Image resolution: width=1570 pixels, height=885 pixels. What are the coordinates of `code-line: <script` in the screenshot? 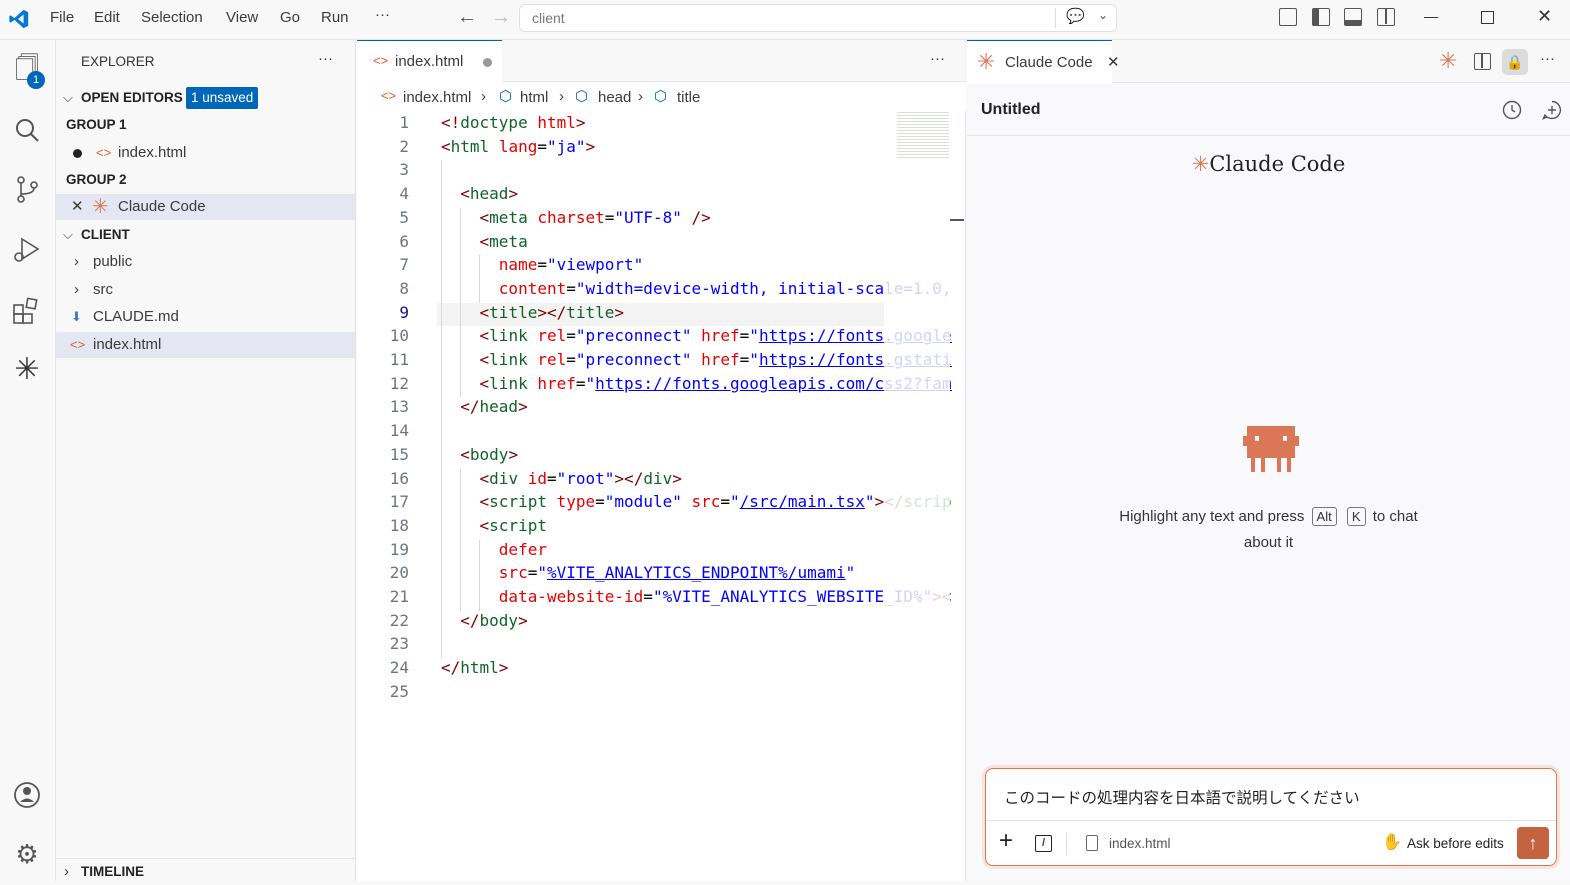 It's located at (494, 525).